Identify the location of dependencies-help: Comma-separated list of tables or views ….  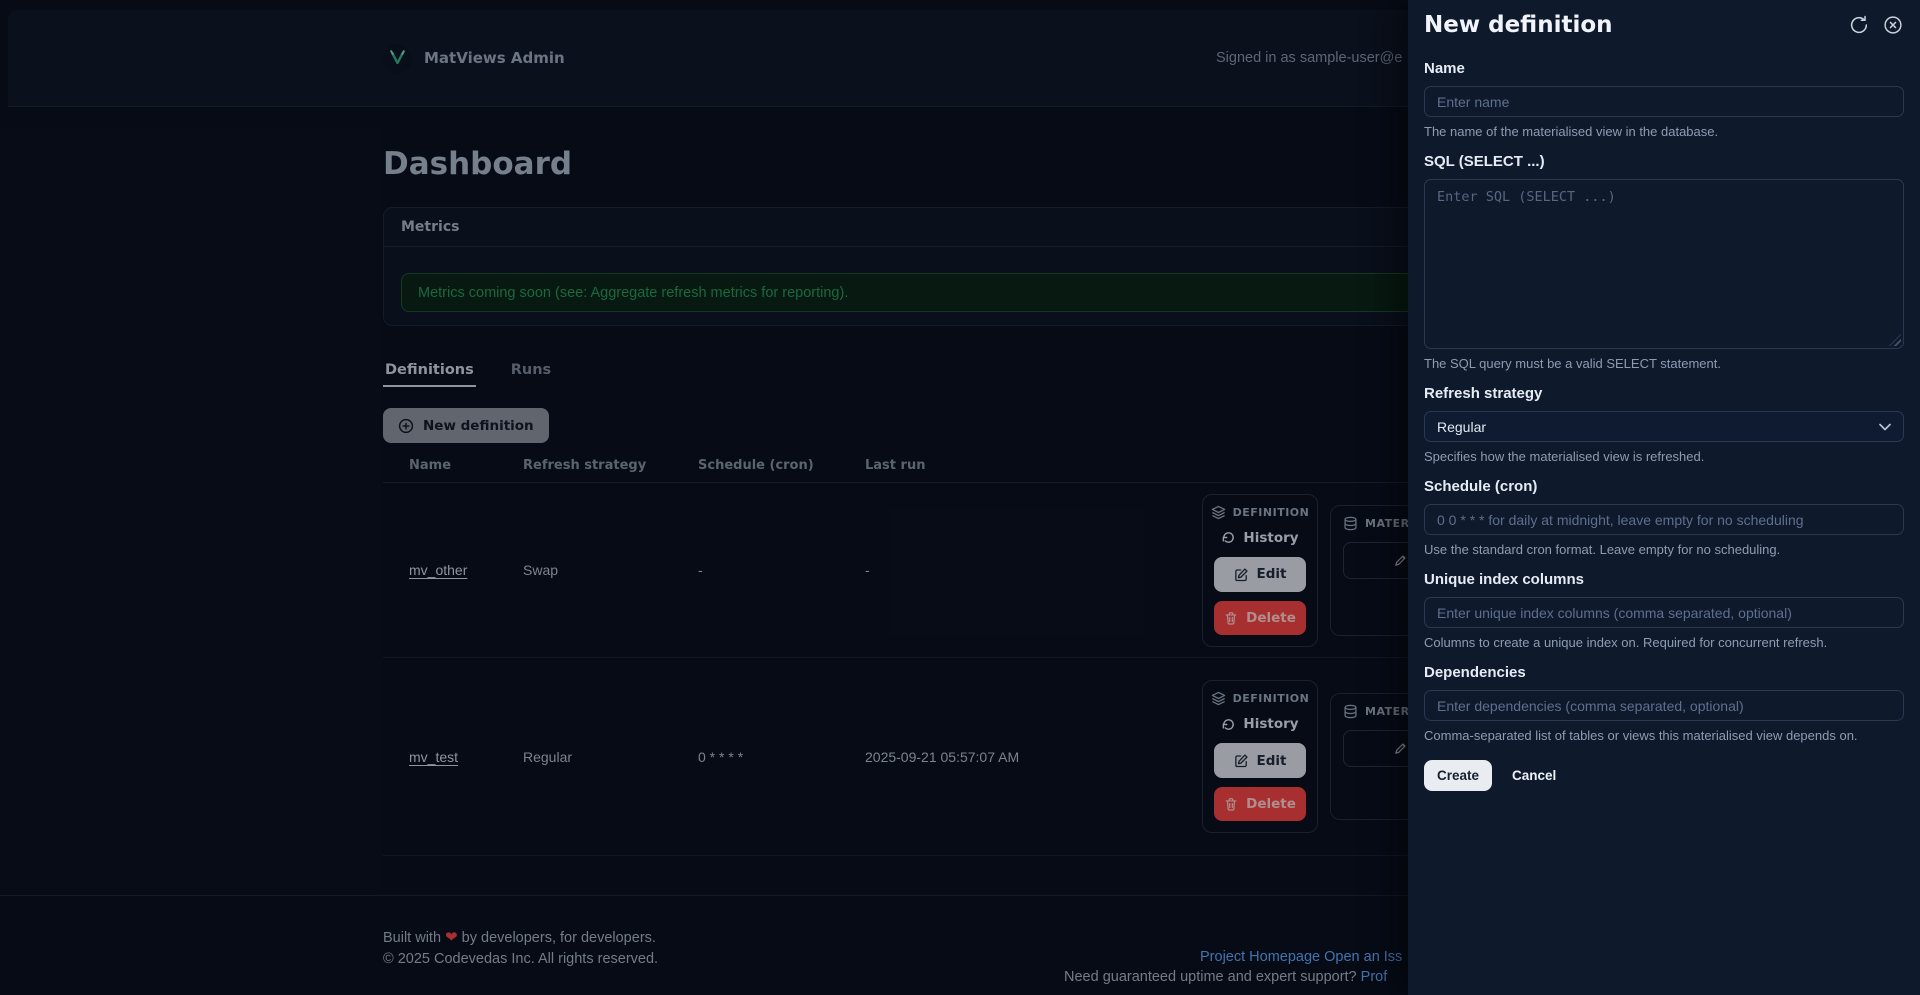
(1641, 735).